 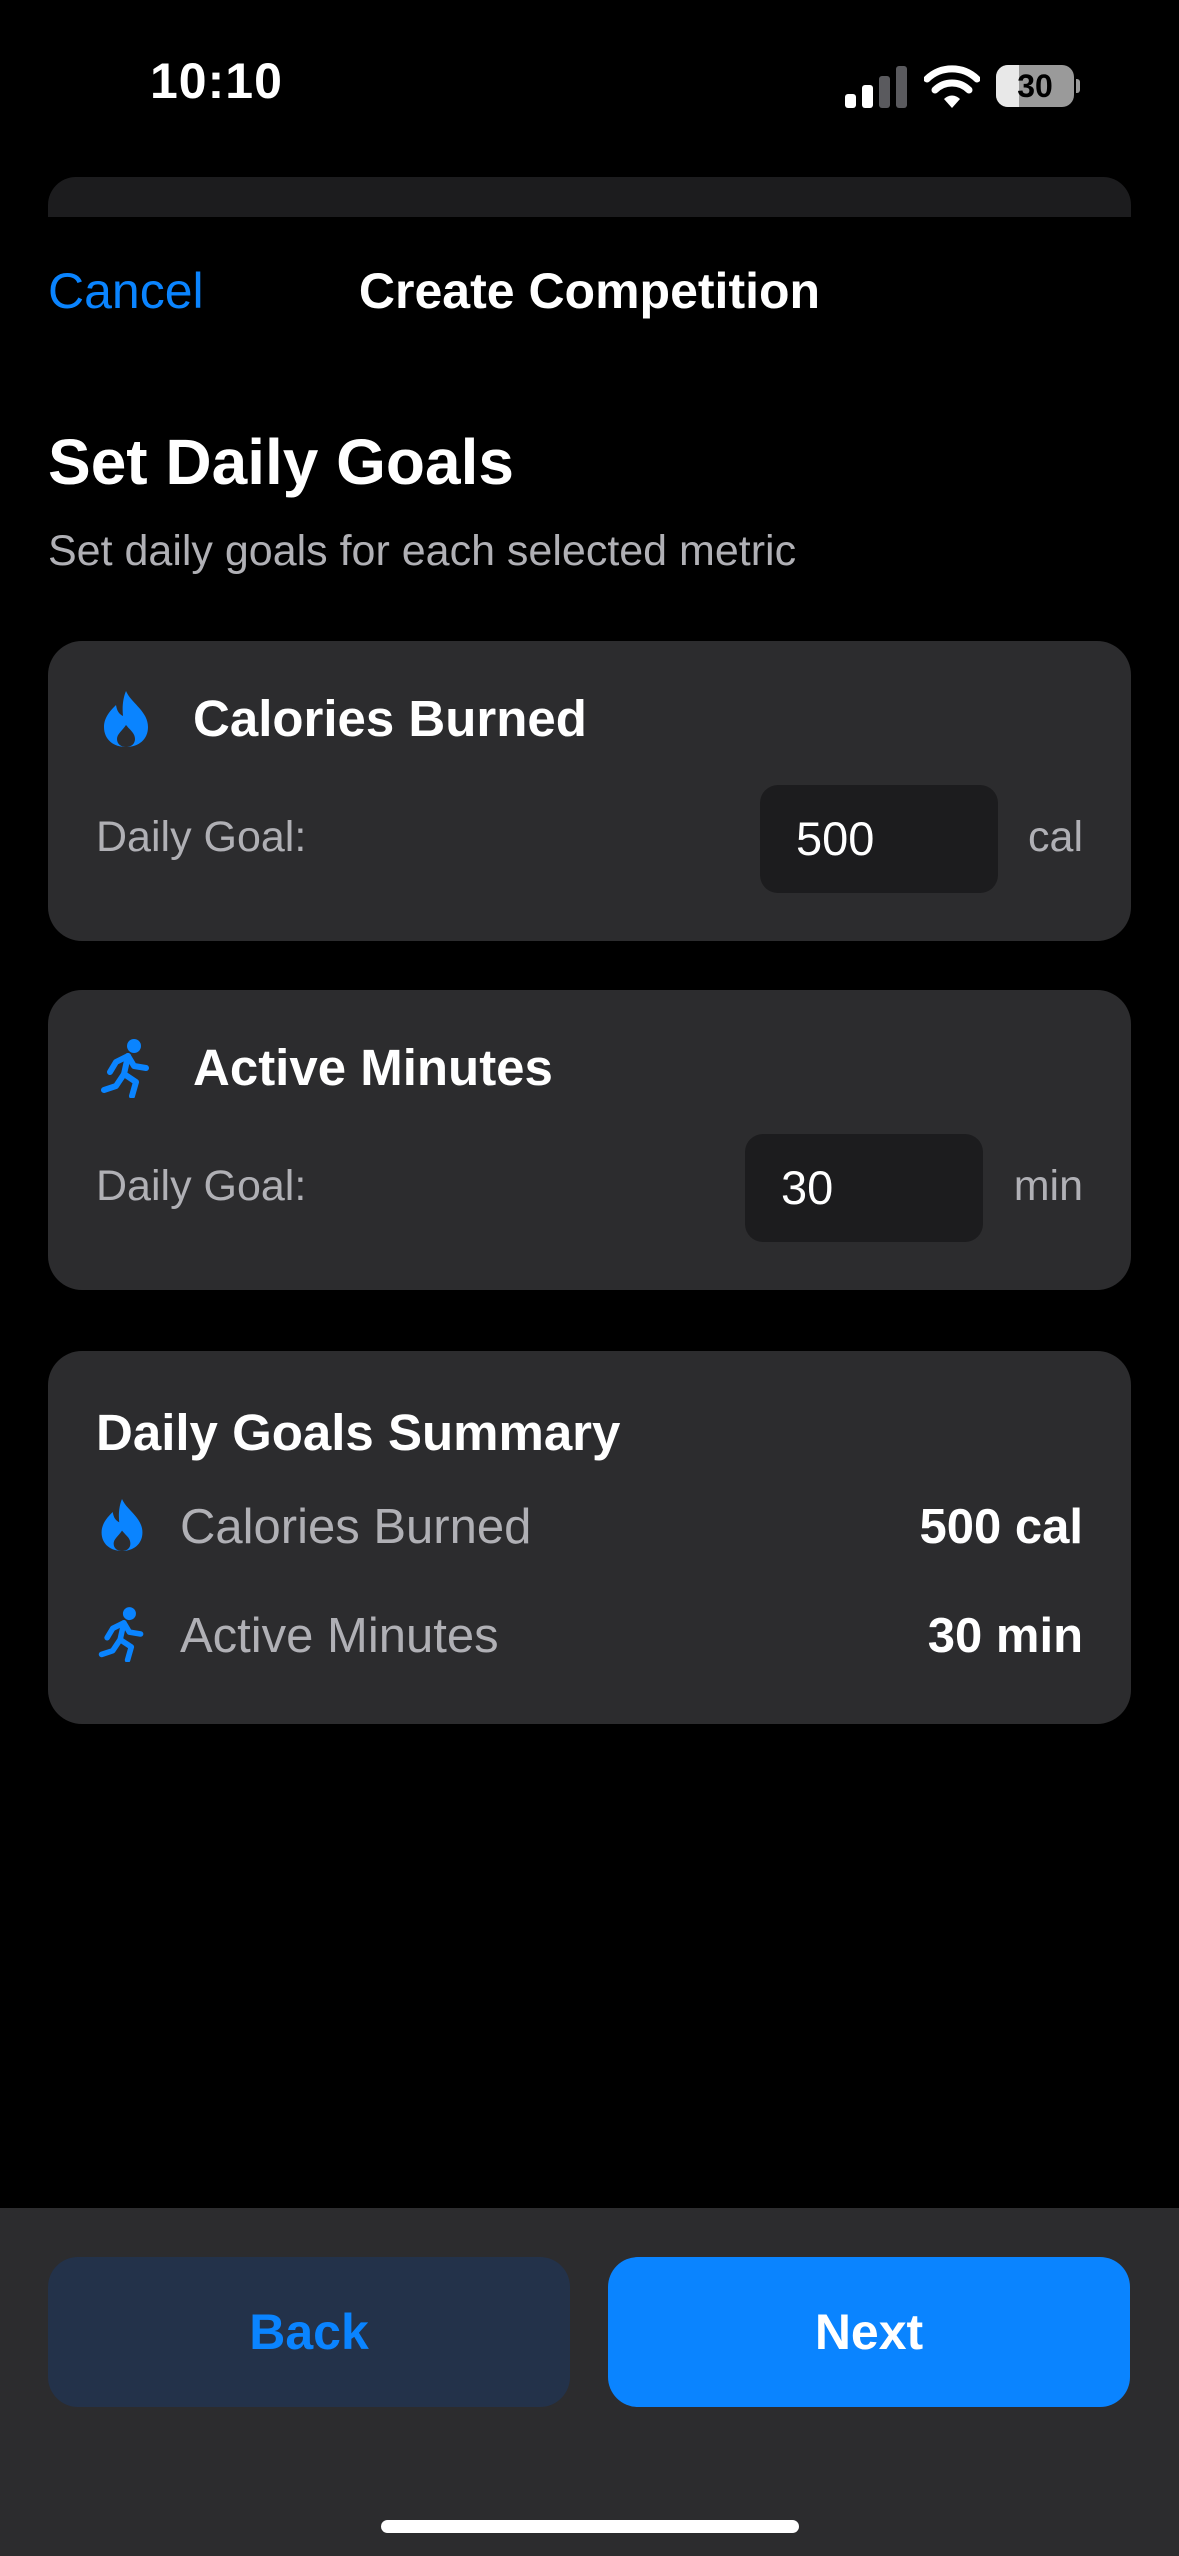 I want to click on summary-value: 500 cal, so click(x=1001, y=1527).